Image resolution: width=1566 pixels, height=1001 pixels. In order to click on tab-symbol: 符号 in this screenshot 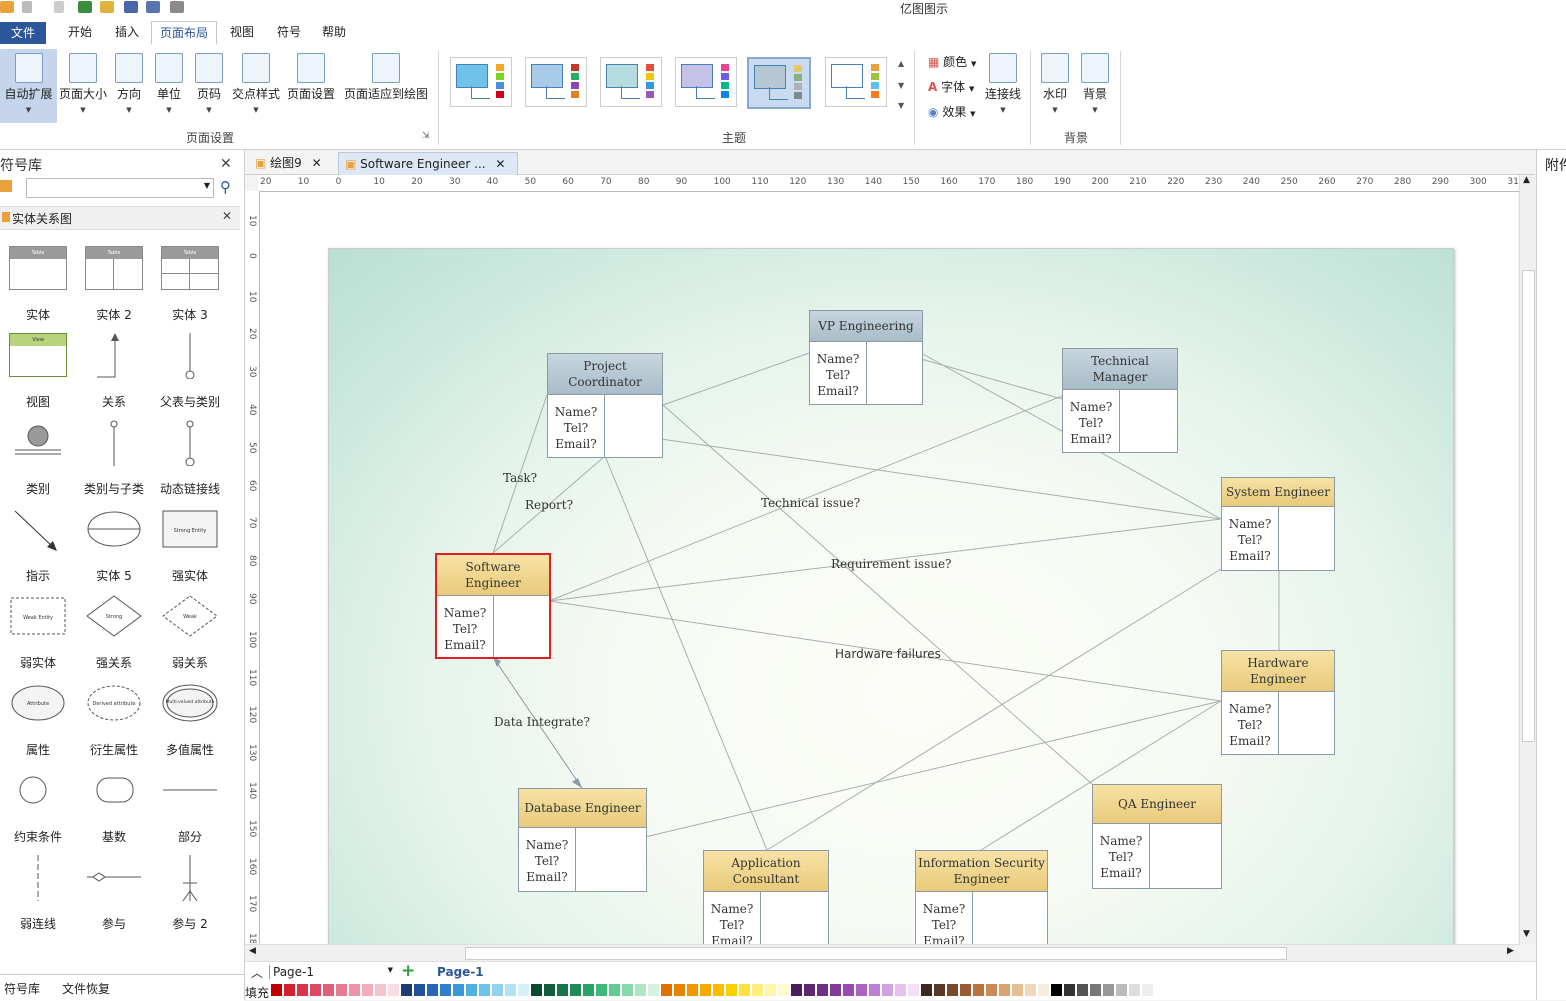, I will do `click(289, 32)`.